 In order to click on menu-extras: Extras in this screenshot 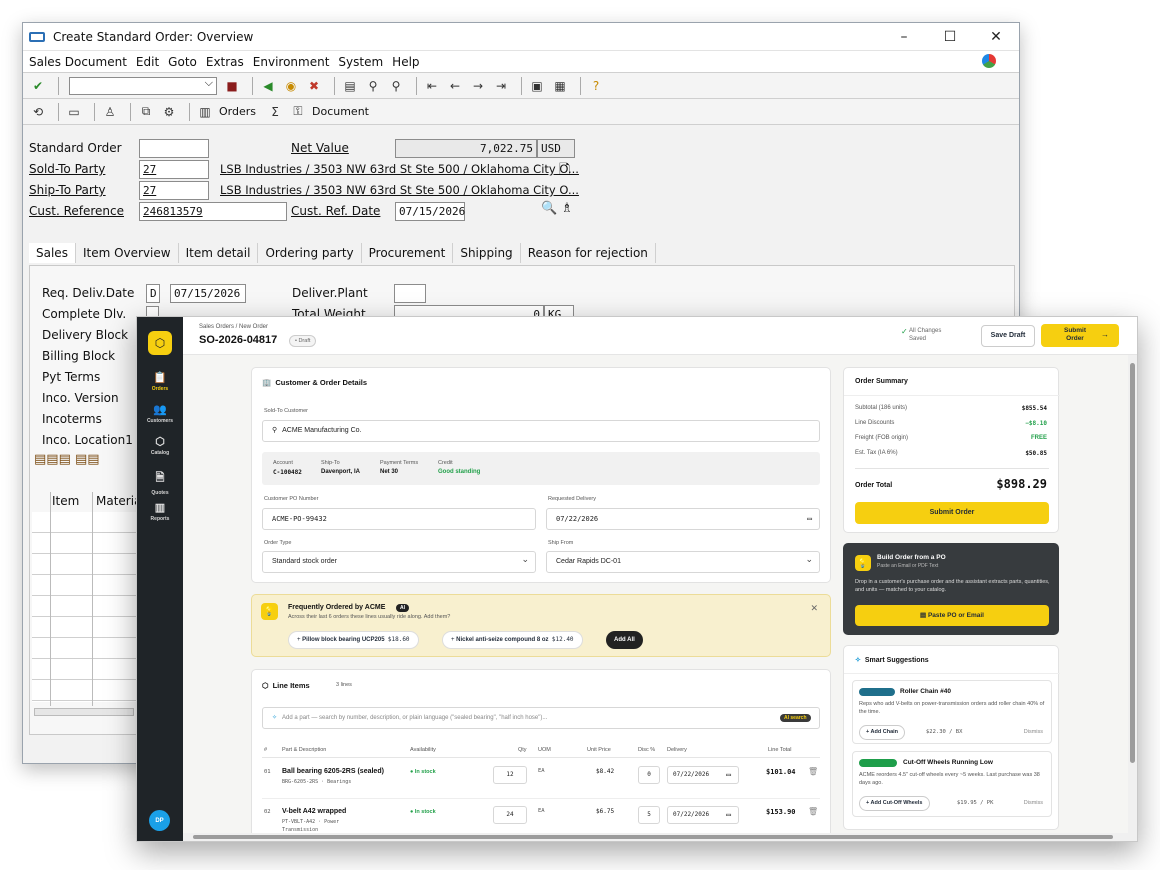, I will do `click(225, 62)`.